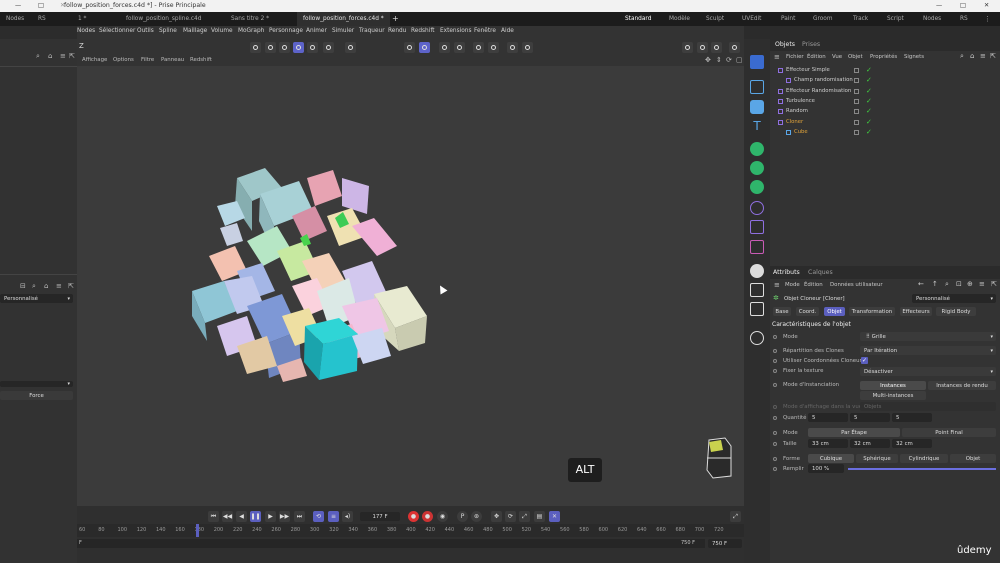 The image size is (1000, 563). What do you see at coordinates (316, 31) in the screenshot?
I see `menu-animer: Animer` at bounding box center [316, 31].